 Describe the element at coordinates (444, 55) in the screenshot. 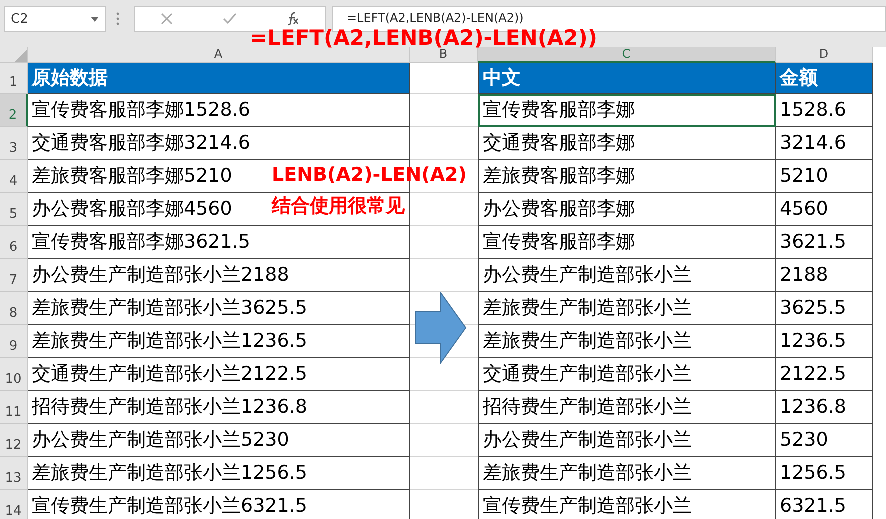

I see `column-header: B` at that location.